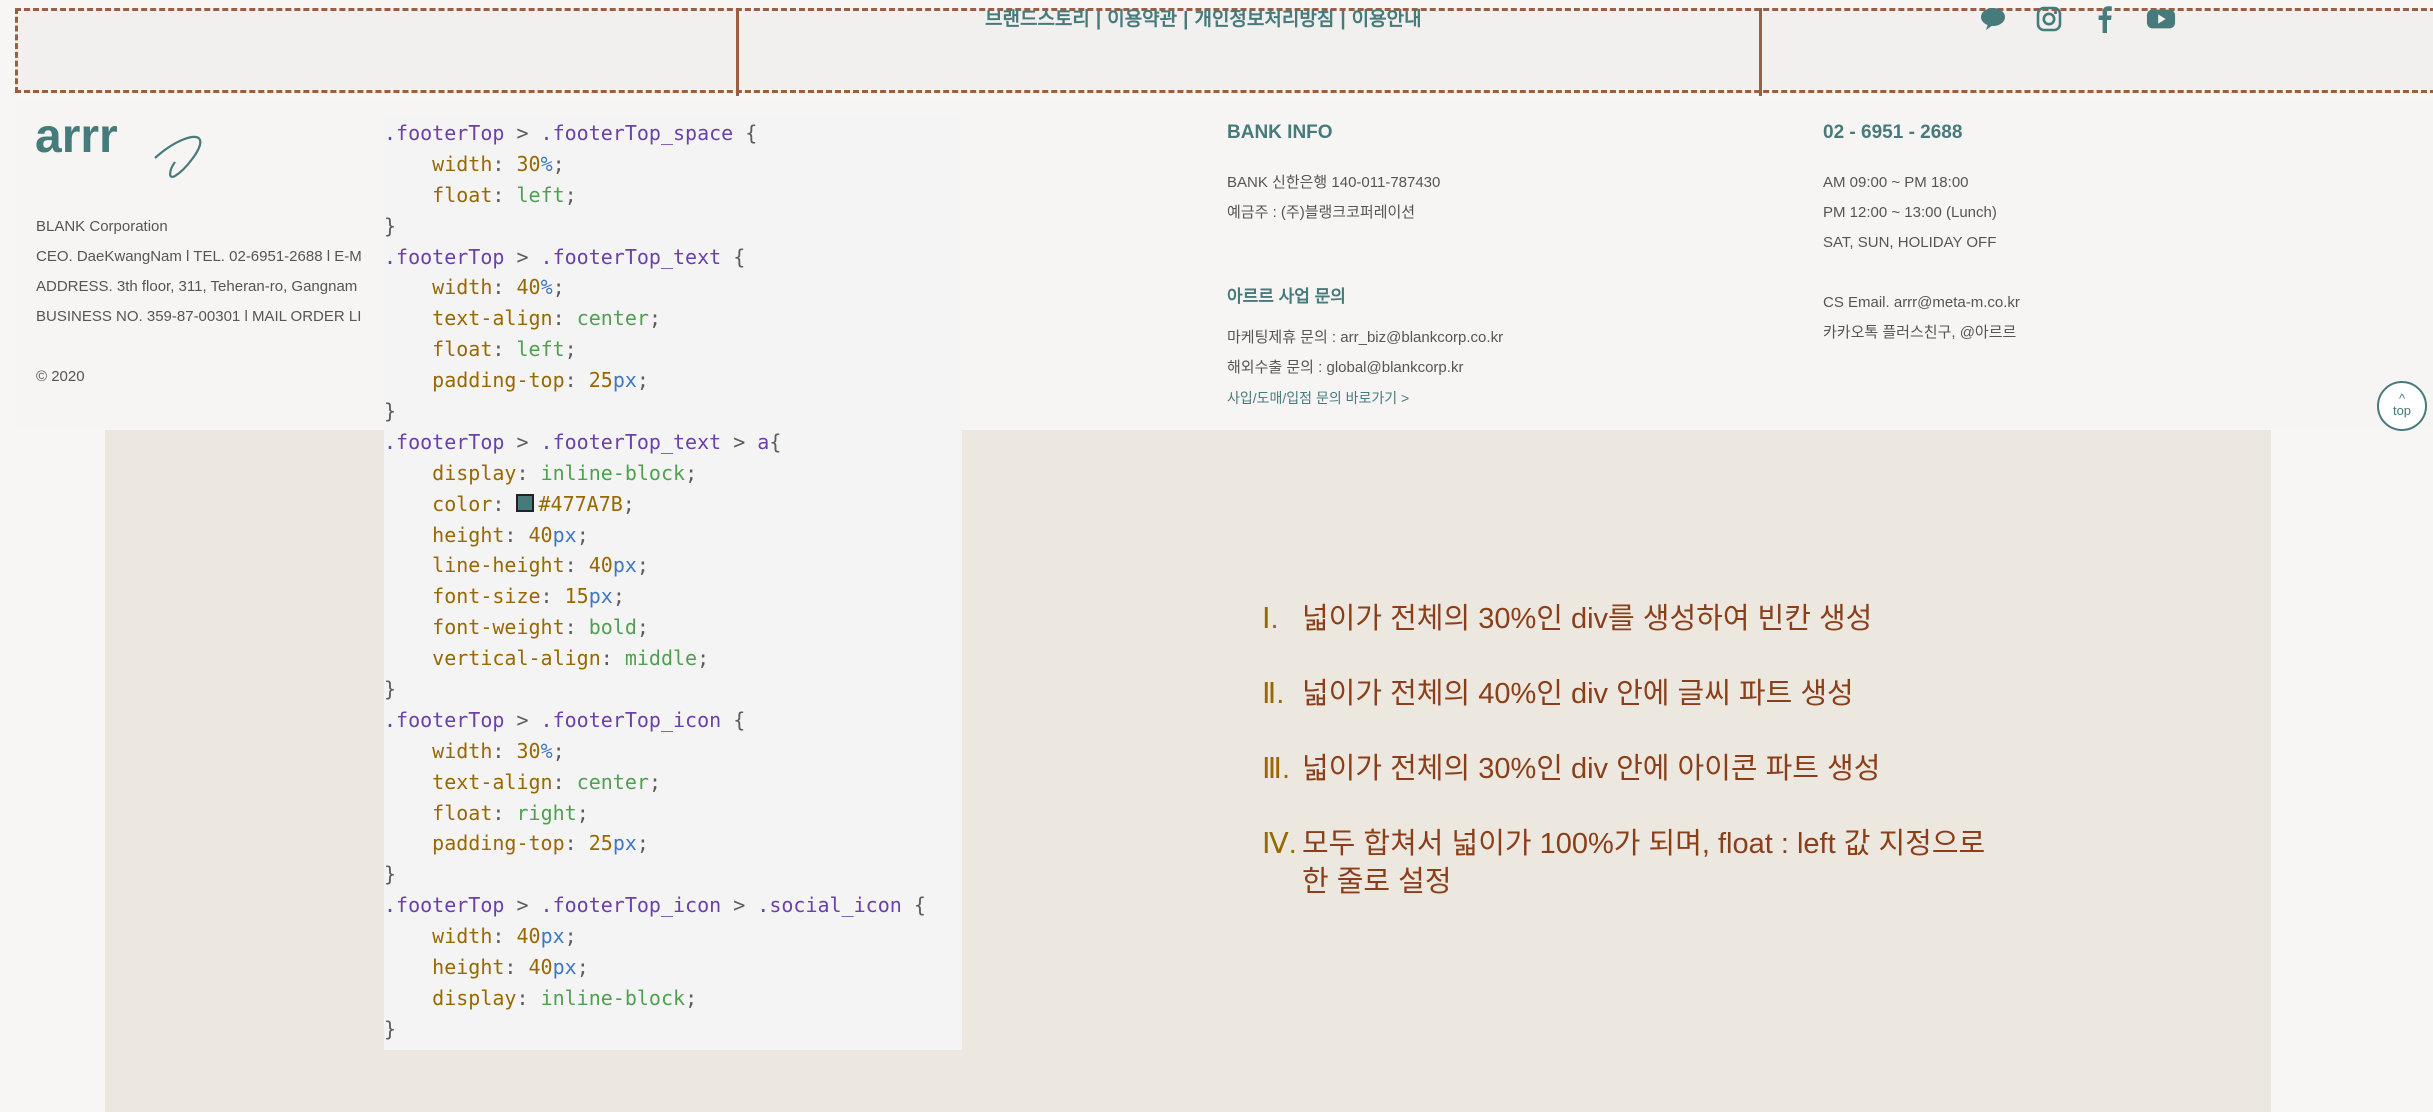 The image size is (2433, 1112). Describe the element at coordinates (1578, 694) in the screenshot. I see `note-text: 넓이가 전체의 40%인 div 안에 글씨 파트 생성` at that location.